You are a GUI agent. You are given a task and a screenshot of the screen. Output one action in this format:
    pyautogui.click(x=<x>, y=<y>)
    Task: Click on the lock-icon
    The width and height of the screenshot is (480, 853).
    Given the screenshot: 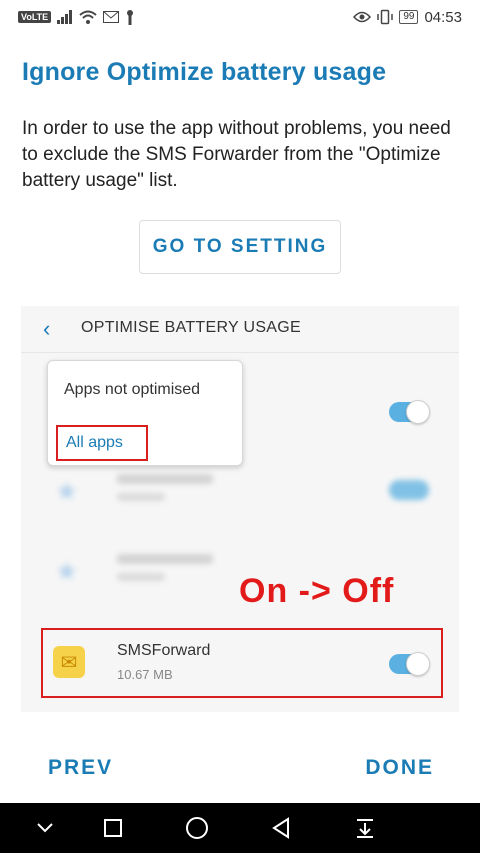 What is the action you would take?
    pyautogui.click(x=130, y=17)
    